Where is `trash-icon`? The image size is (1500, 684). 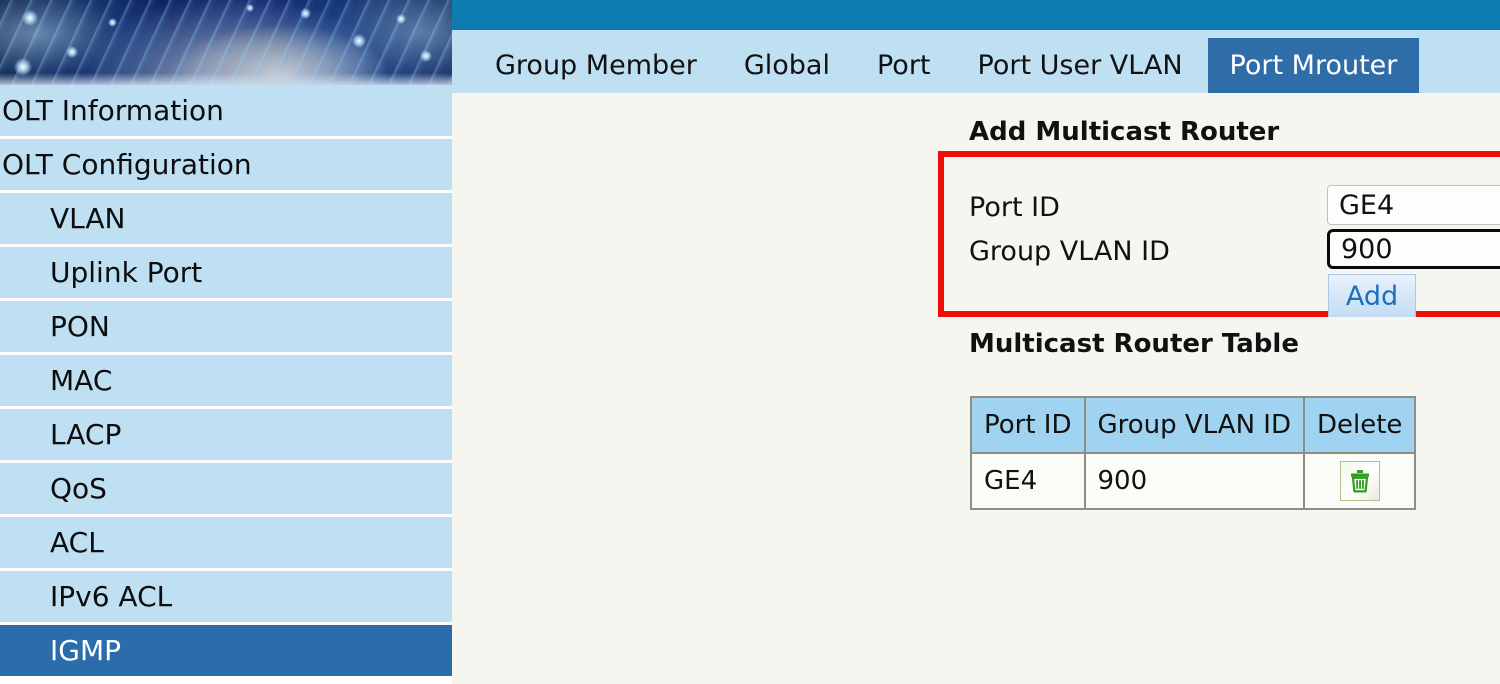
trash-icon is located at coordinates (1359, 481).